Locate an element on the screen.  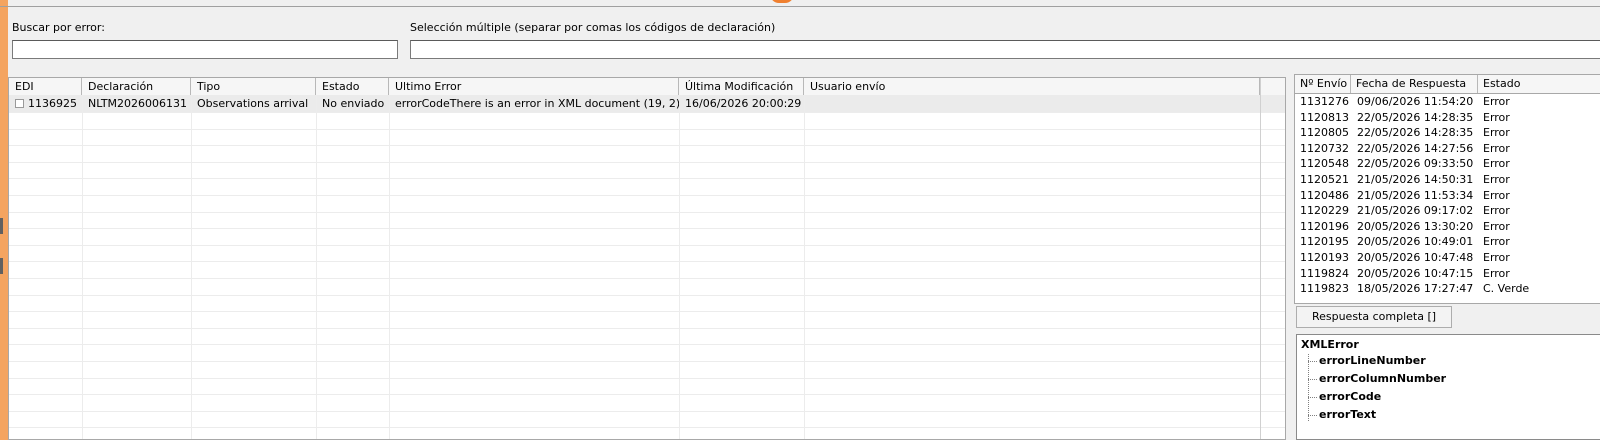
grid-scrollbar-track is located at coordinates (1260, 258).